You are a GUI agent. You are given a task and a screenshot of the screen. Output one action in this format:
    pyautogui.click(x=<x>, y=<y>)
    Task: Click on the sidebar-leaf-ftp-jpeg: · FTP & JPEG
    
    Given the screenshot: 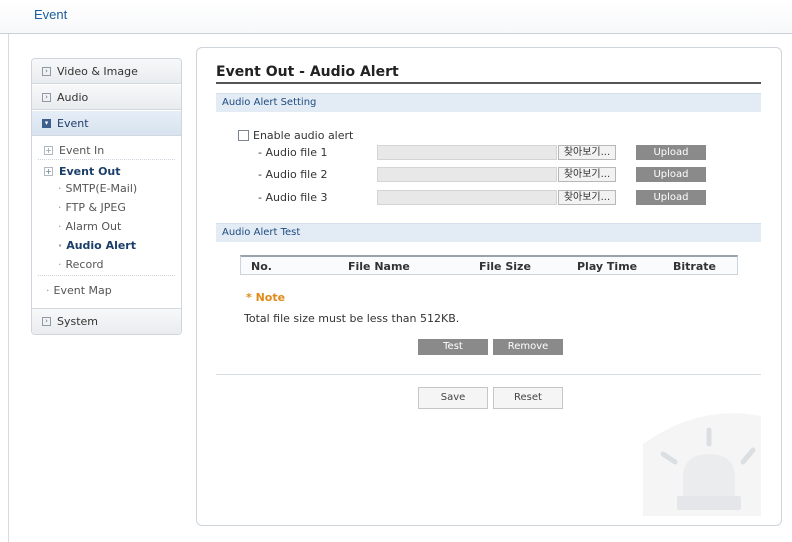 What is the action you would take?
    pyautogui.click(x=92, y=207)
    